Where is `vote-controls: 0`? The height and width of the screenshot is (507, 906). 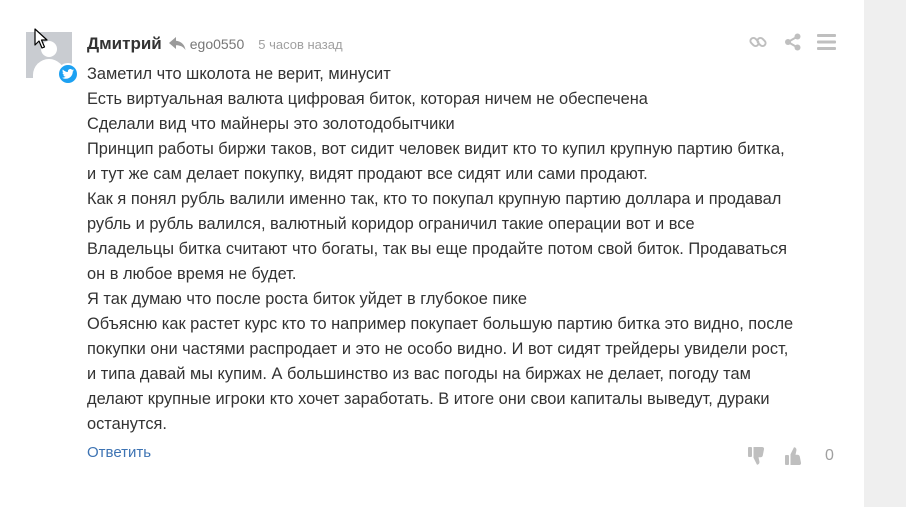
vote-controls: 0 is located at coordinates (791, 456).